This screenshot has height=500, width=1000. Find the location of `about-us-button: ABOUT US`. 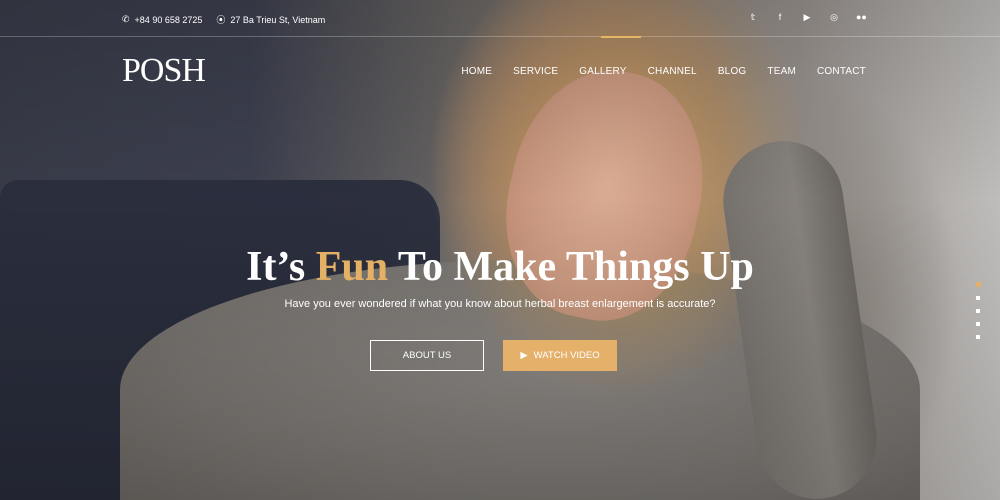

about-us-button: ABOUT US is located at coordinates (427, 355).